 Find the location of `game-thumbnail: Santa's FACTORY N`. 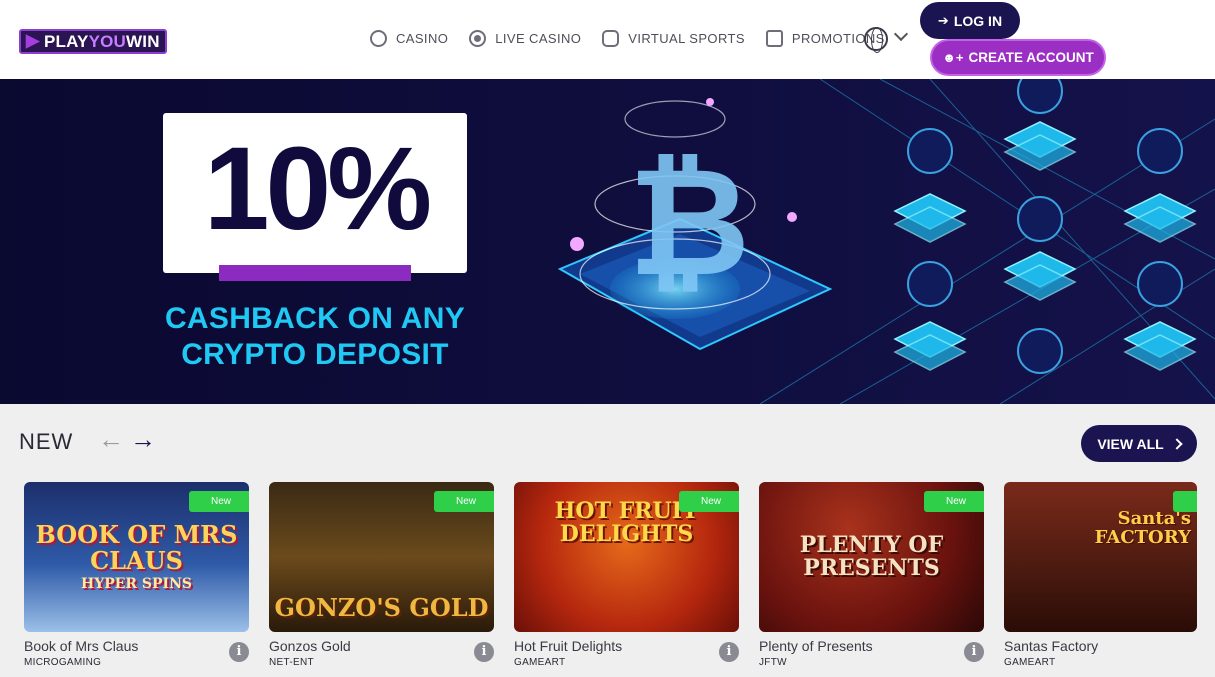

game-thumbnail: Santa's FACTORY N is located at coordinates (1100, 557).